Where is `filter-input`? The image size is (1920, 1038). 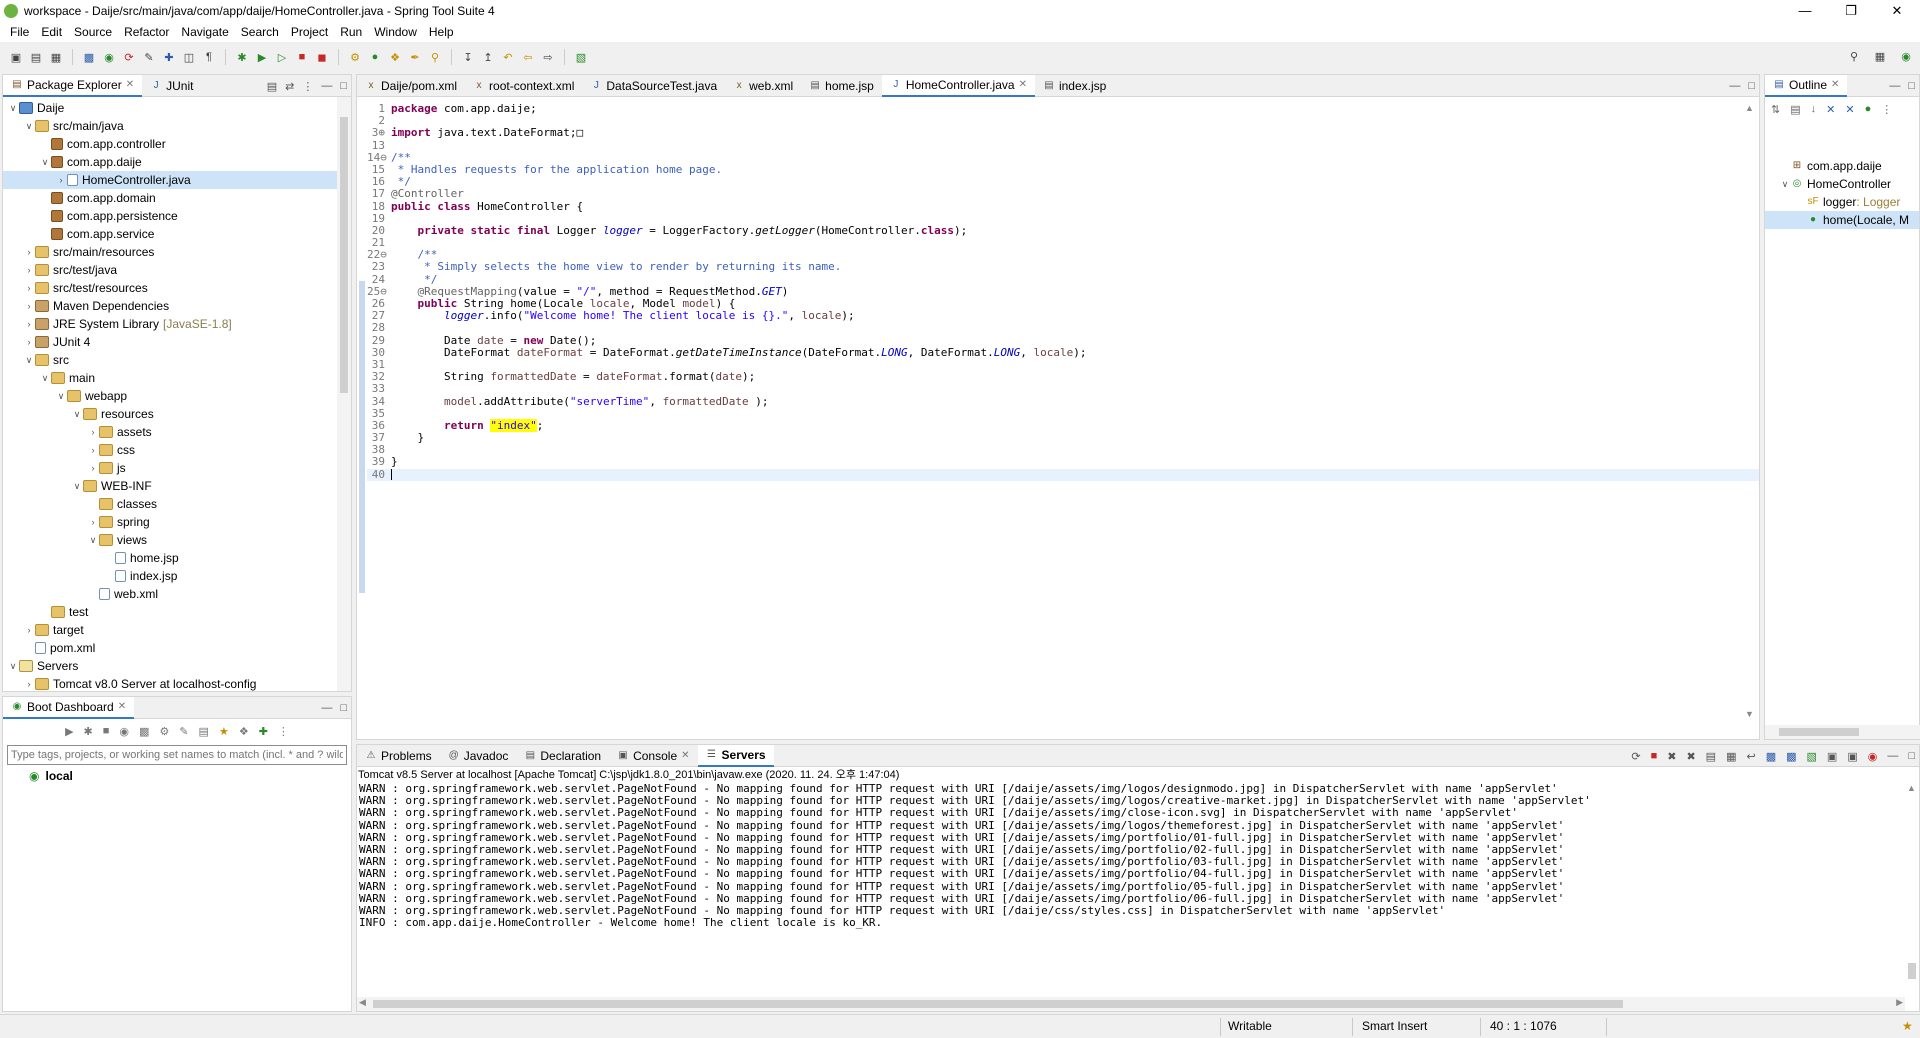 filter-input is located at coordinates (177, 755).